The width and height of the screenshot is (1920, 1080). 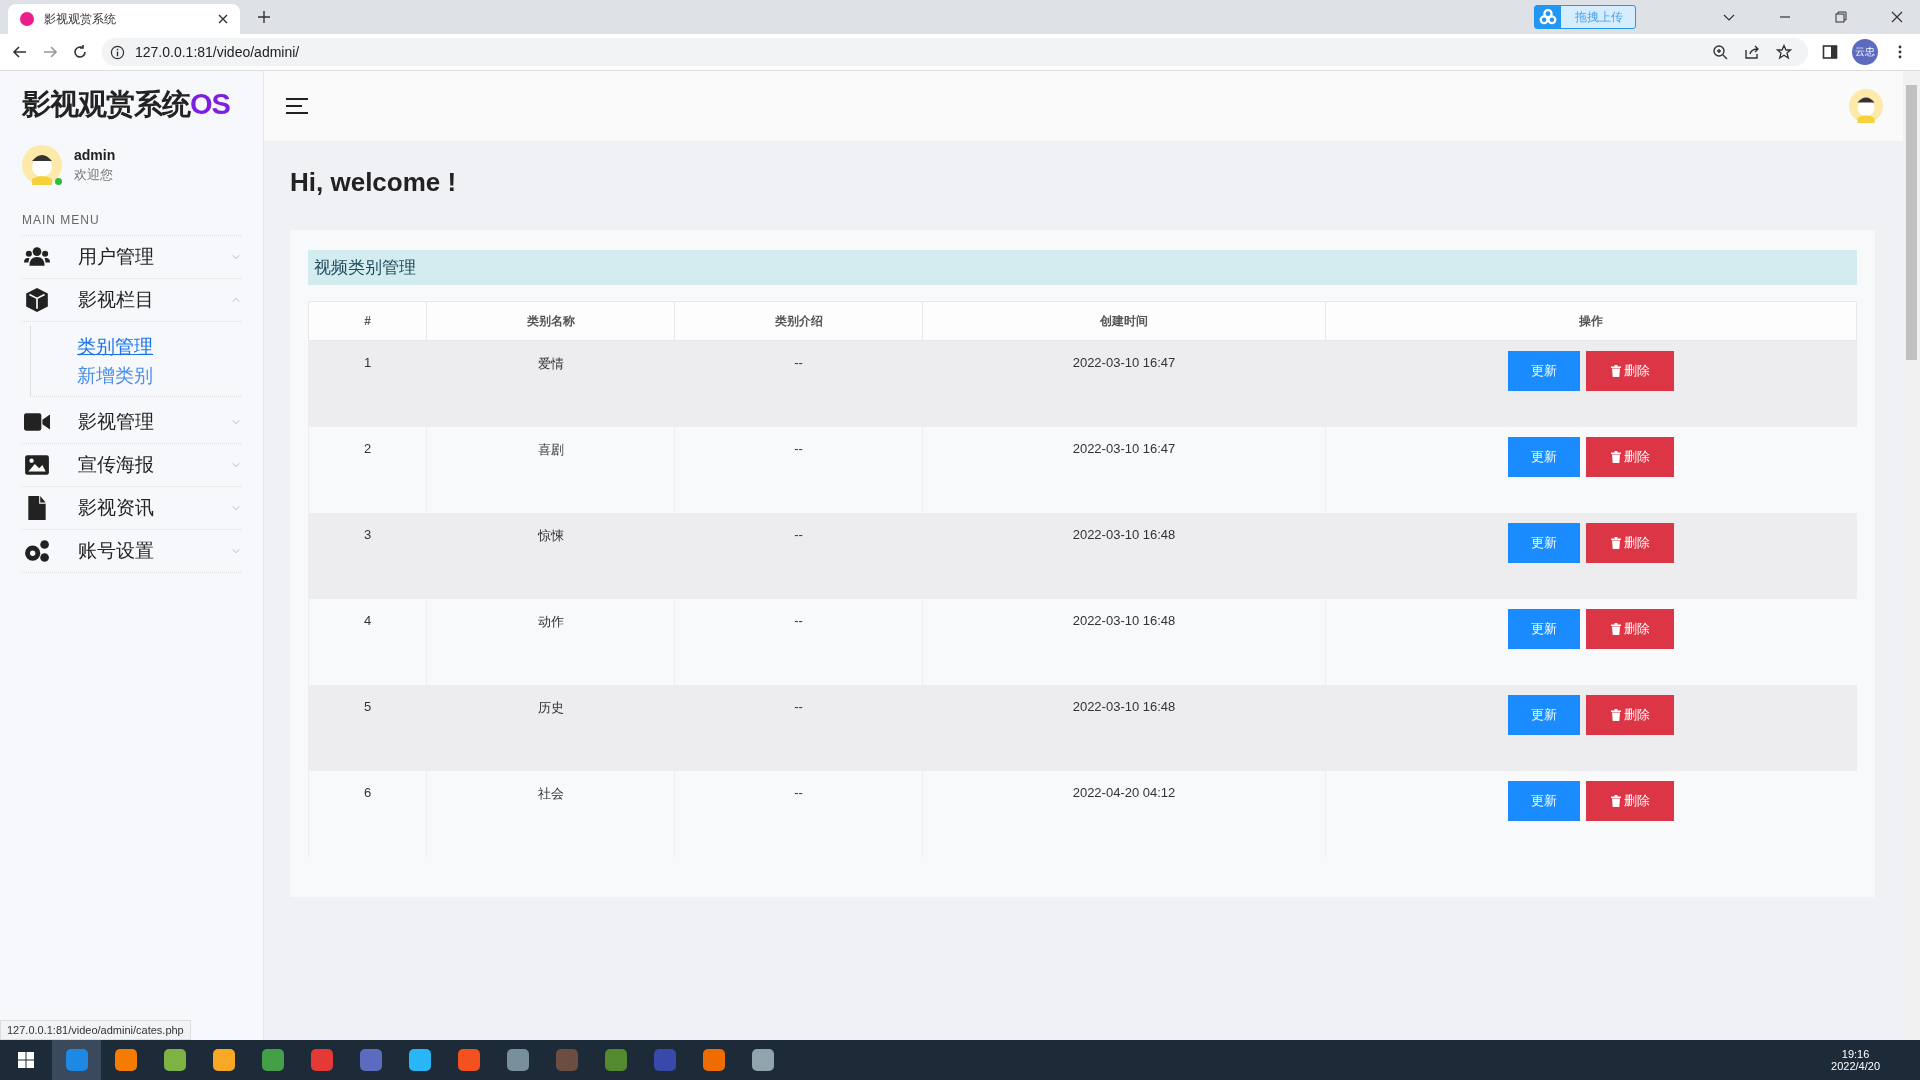 What do you see at coordinates (1841, 17) in the screenshot?
I see `restore-icon` at bounding box center [1841, 17].